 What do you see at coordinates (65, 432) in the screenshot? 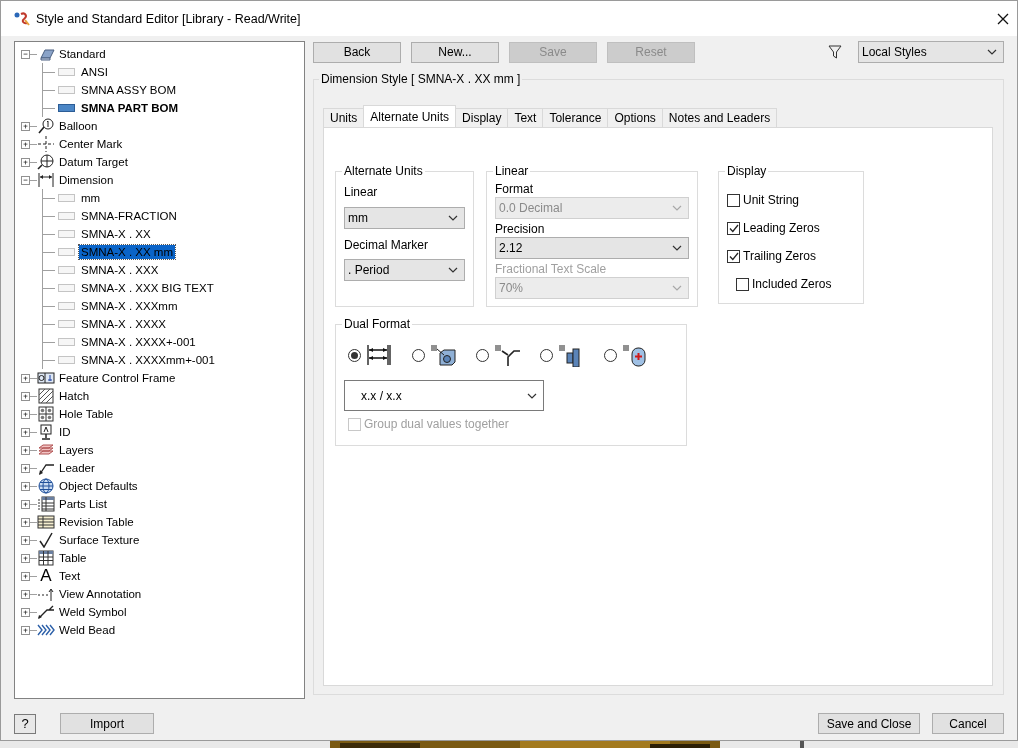
I see `tree-item: ID` at bounding box center [65, 432].